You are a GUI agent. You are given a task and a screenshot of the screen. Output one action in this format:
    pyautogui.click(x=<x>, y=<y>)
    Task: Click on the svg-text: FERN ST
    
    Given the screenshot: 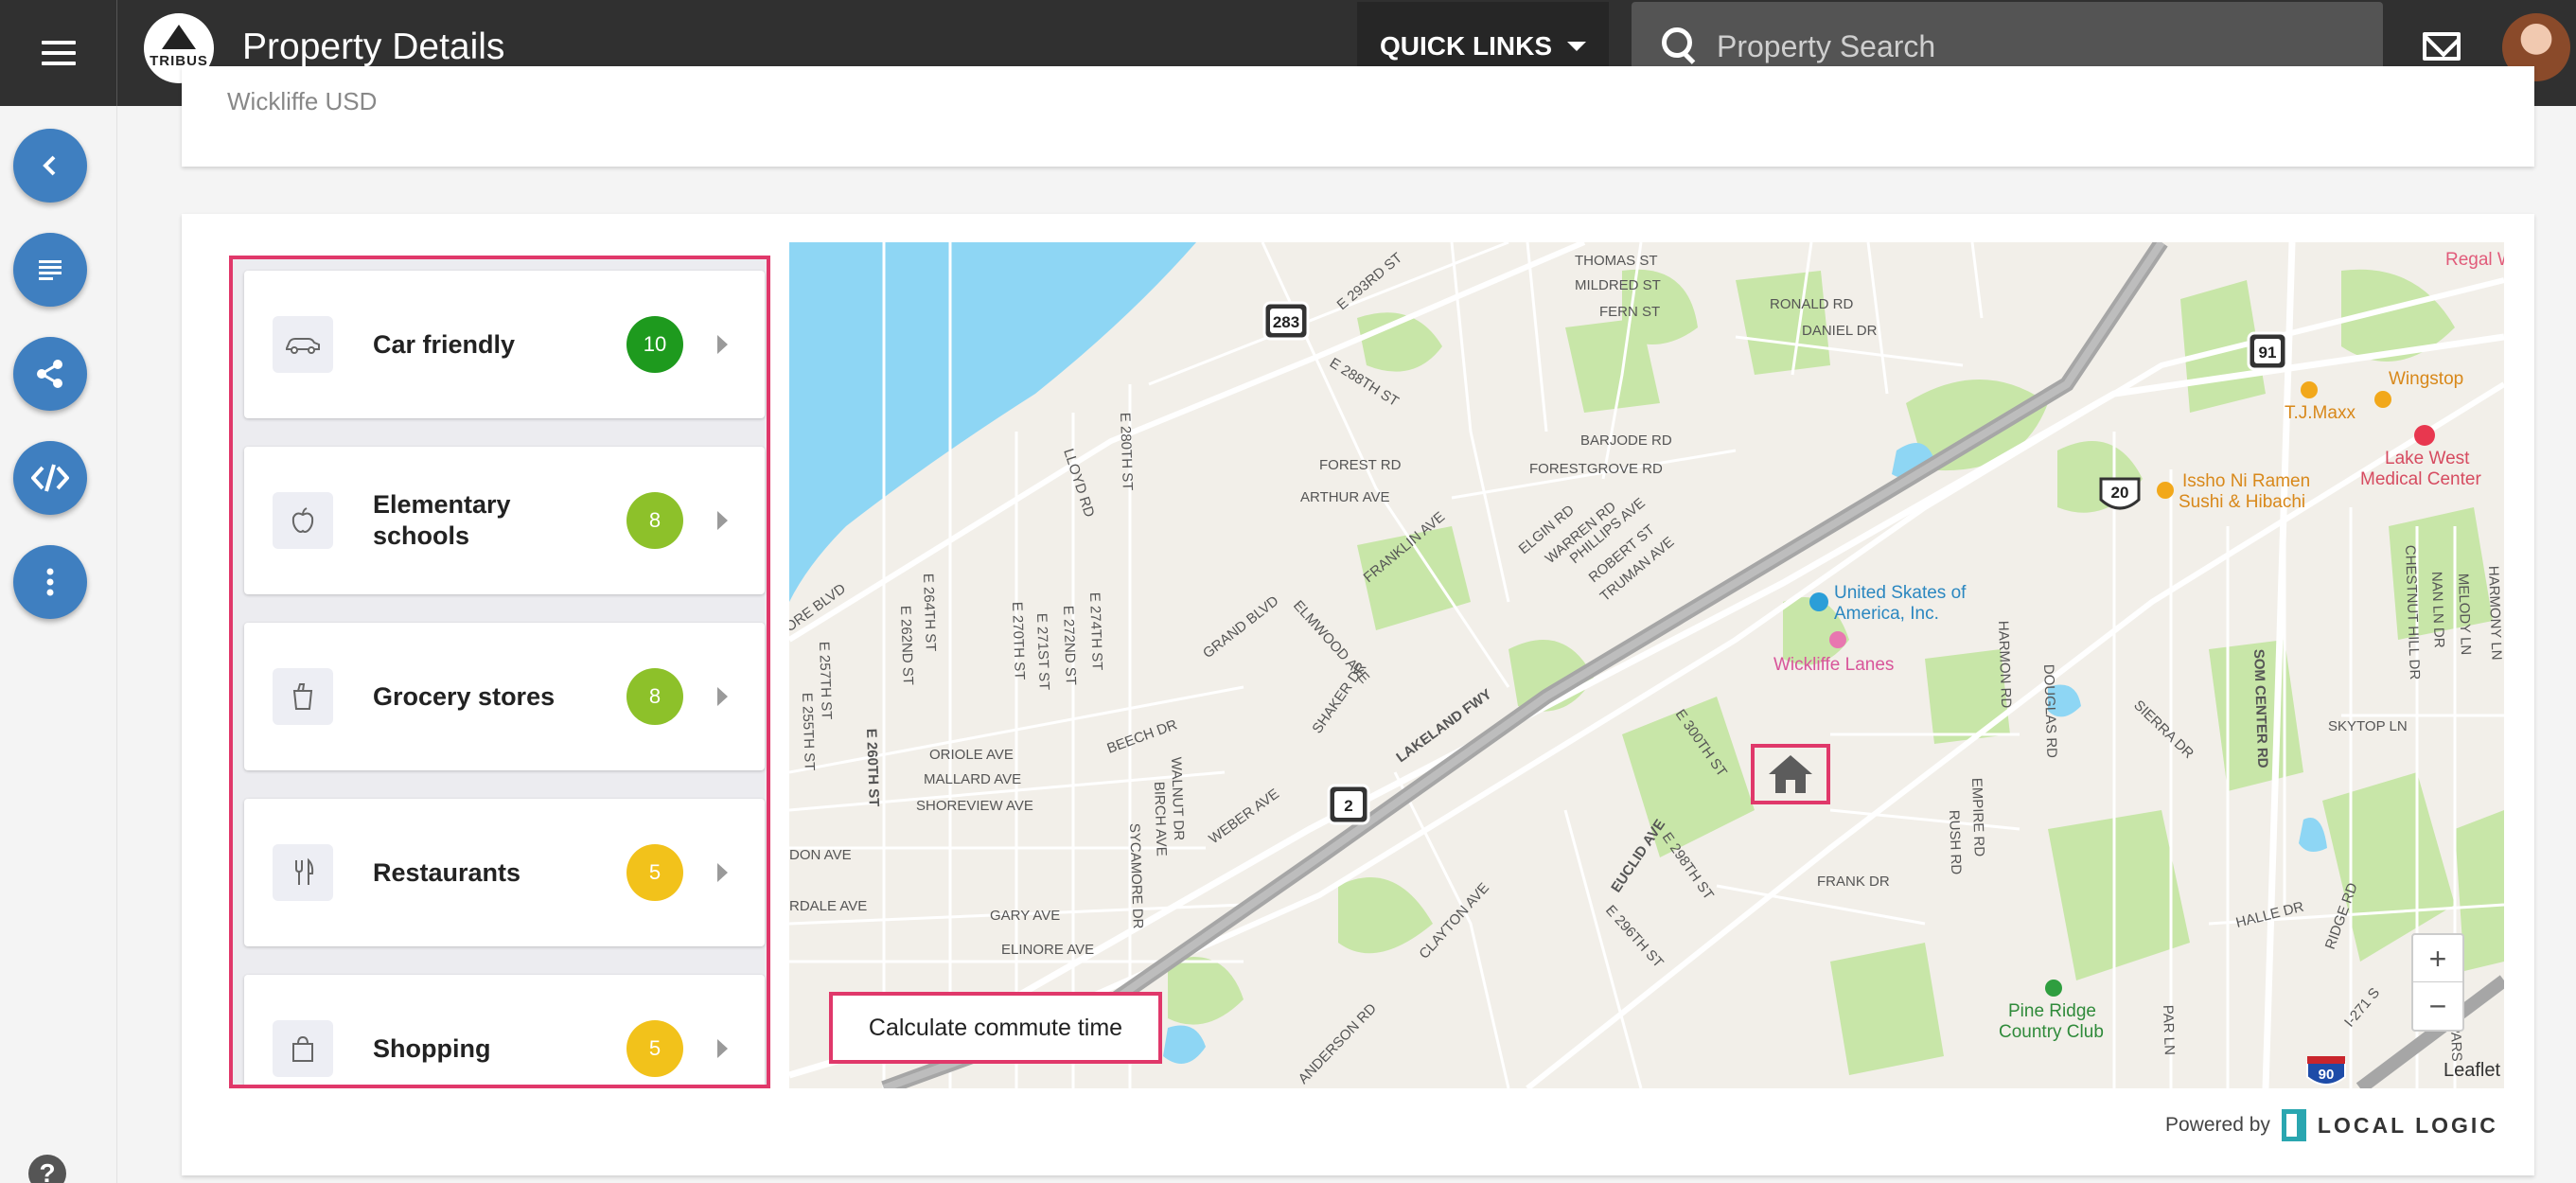 What is the action you would take?
    pyautogui.click(x=1629, y=312)
    